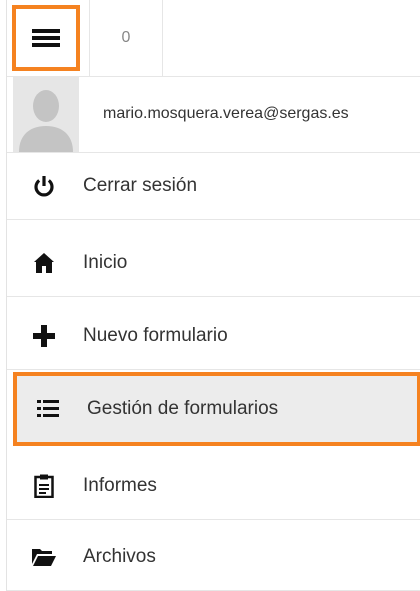 The image size is (420, 591). Describe the element at coordinates (213, 557) in the screenshot. I see `menu-item-files: Archivos` at that location.